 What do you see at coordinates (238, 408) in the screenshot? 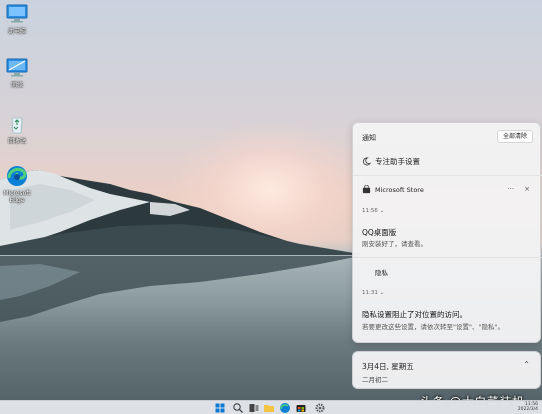
I see `search-icon` at bounding box center [238, 408].